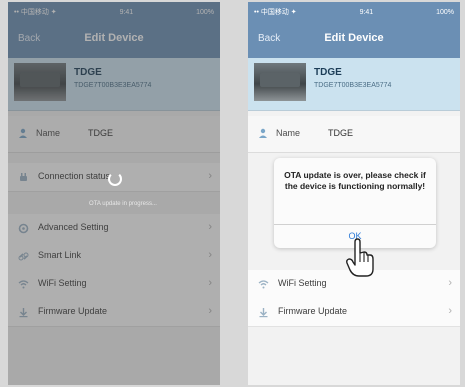 The height and width of the screenshot is (387, 465). What do you see at coordinates (313, 311) in the screenshot?
I see `menu-label: Firmware Update` at bounding box center [313, 311].